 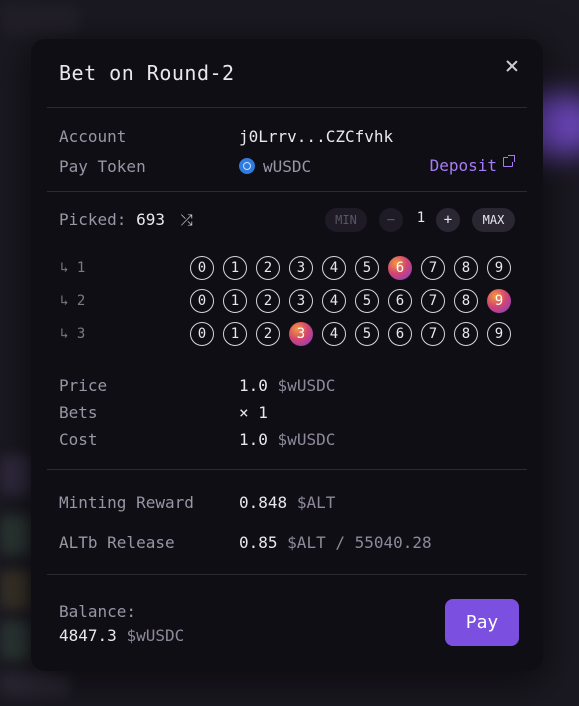 What do you see at coordinates (126, 502) in the screenshot?
I see `minting-reward-label: Minting Reward` at bounding box center [126, 502].